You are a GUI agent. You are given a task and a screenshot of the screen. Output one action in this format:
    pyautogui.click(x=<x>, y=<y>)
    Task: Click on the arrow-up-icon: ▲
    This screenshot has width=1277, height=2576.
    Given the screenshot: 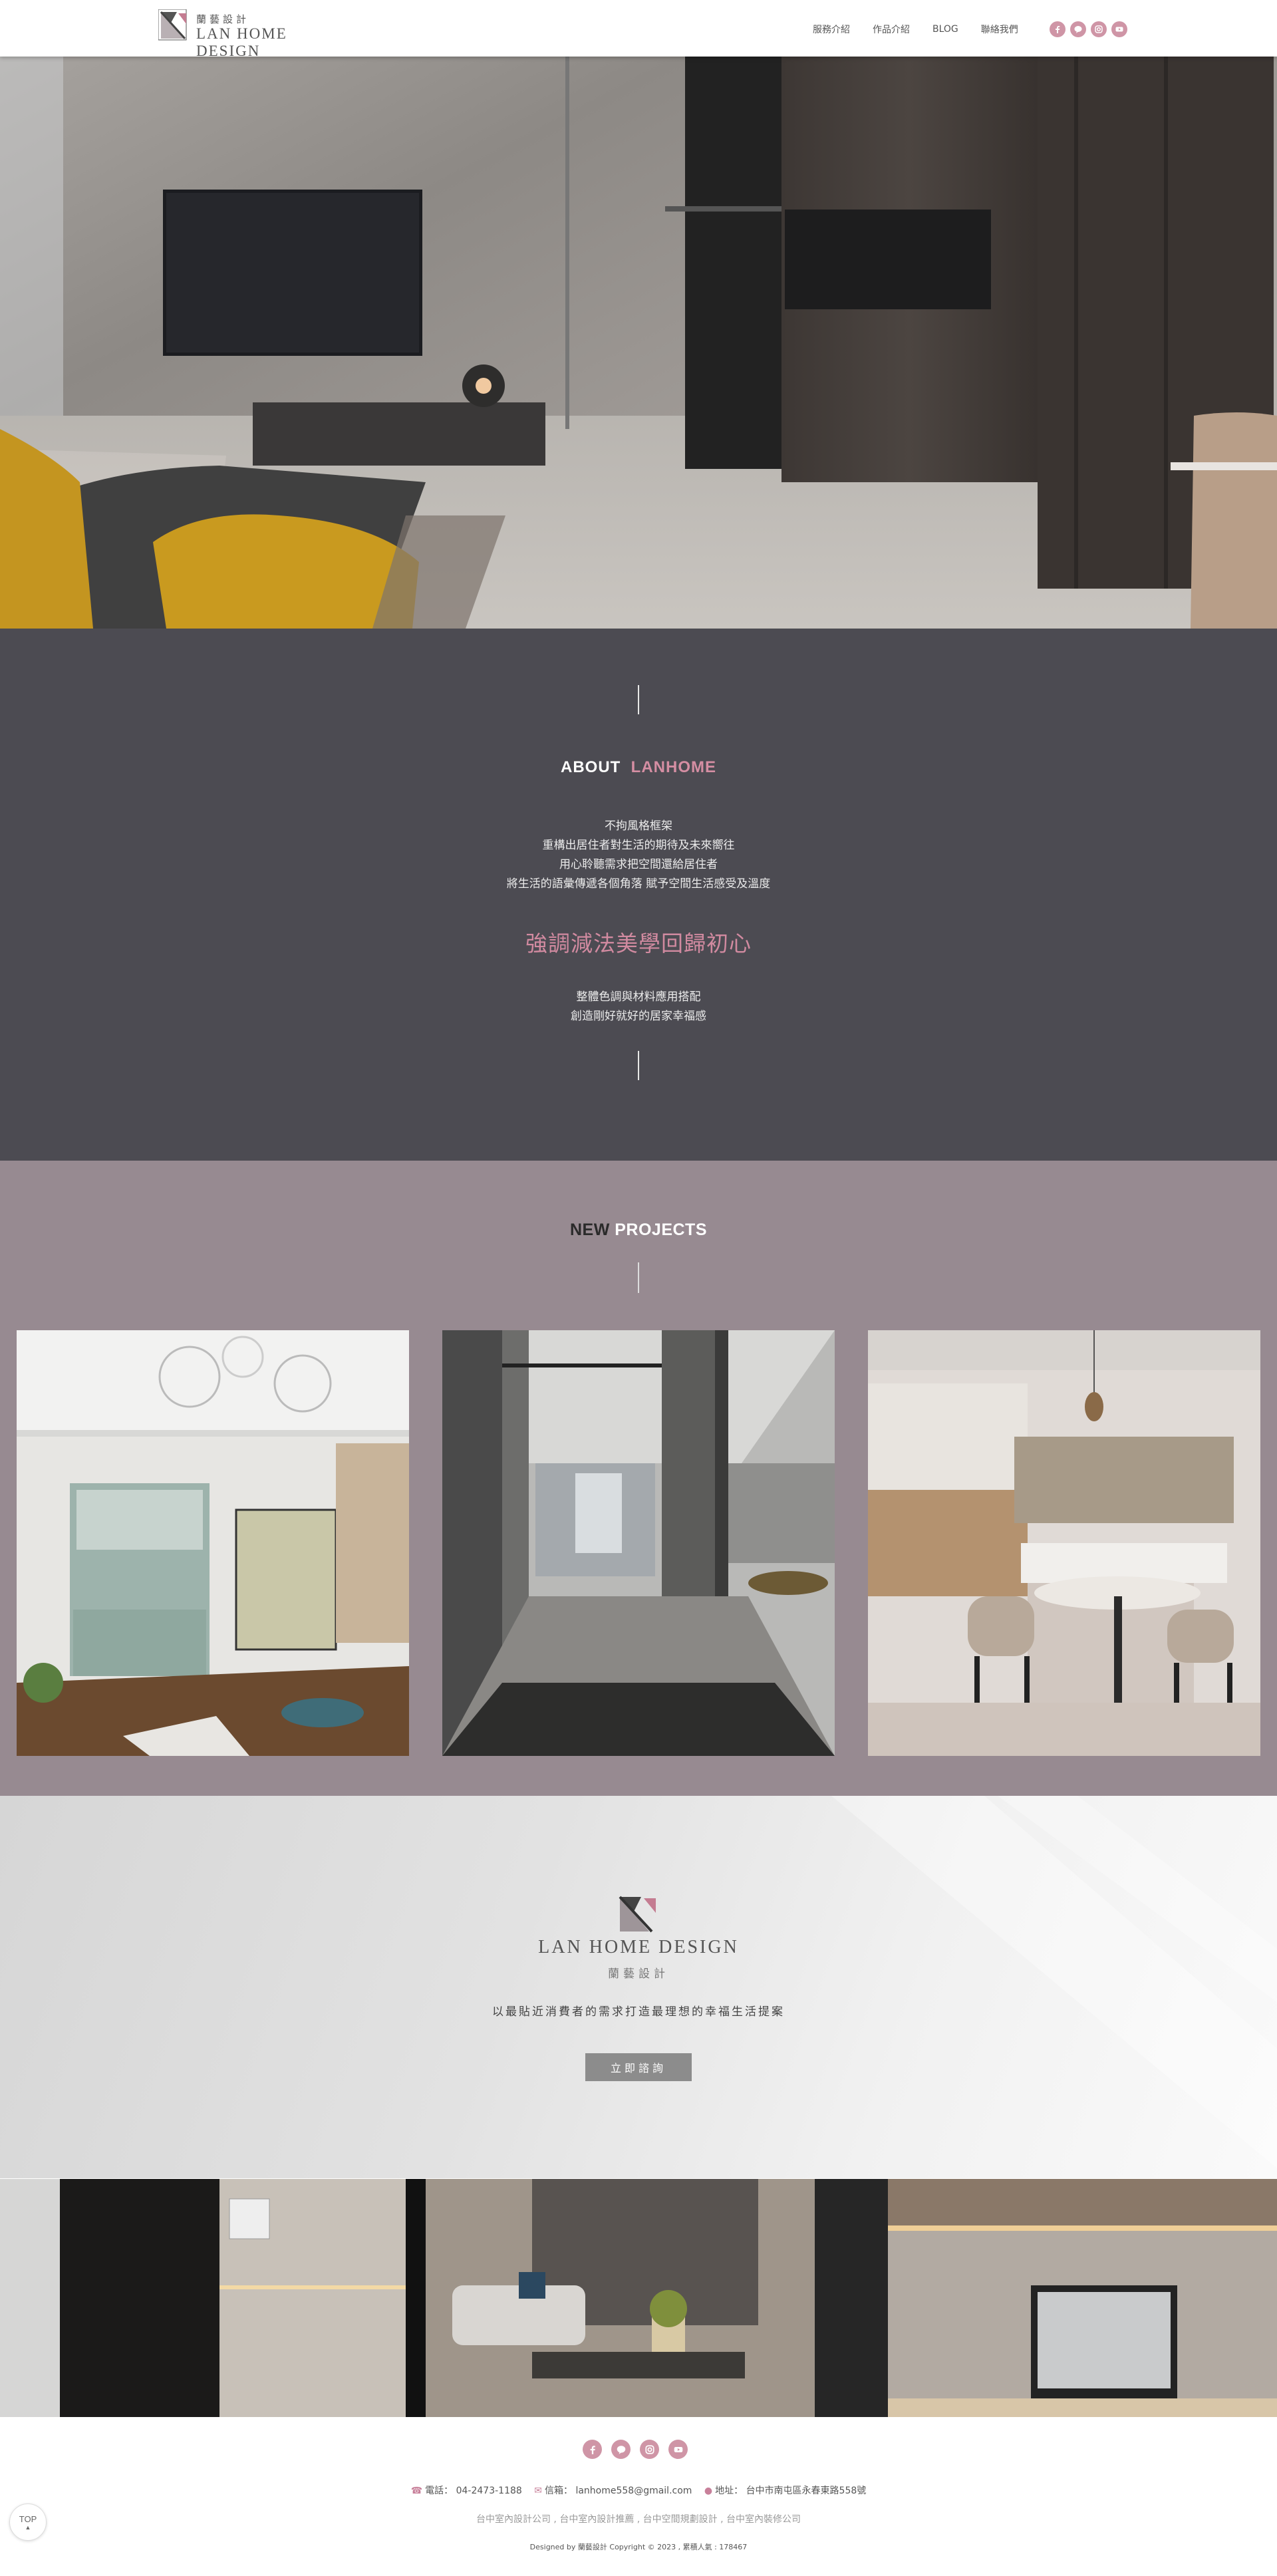 What is the action you would take?
    pyautogui.click(x=28, y=2527)
    